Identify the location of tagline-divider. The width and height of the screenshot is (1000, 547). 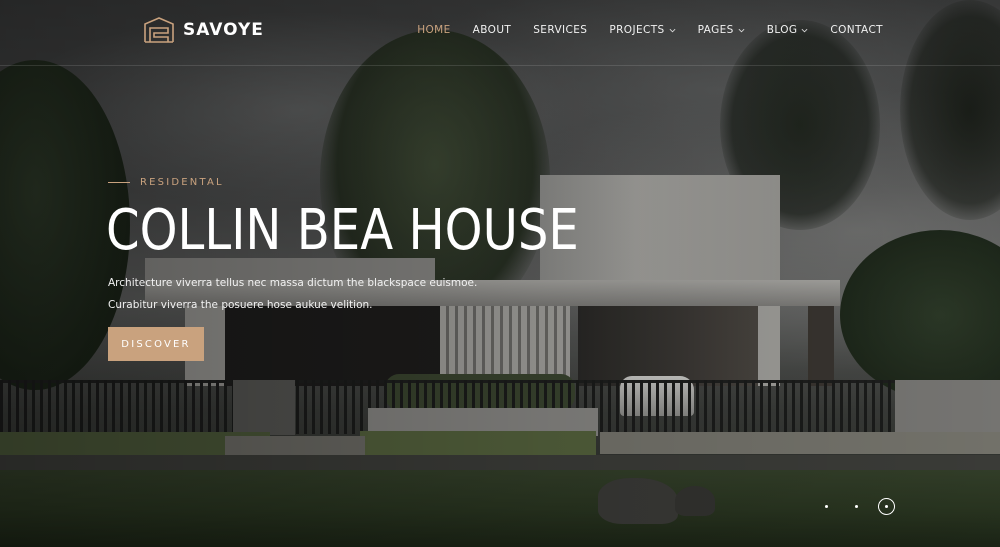
(119, 182).